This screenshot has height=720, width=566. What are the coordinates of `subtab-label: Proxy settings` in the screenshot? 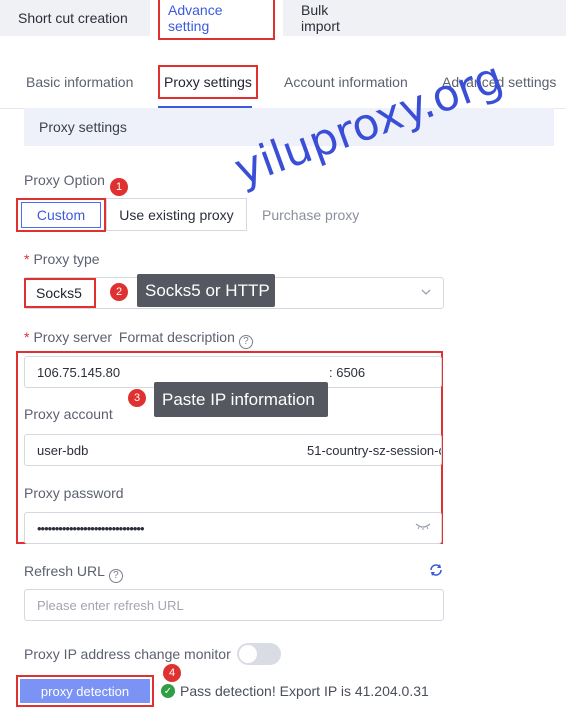 It's located at (208, 82).